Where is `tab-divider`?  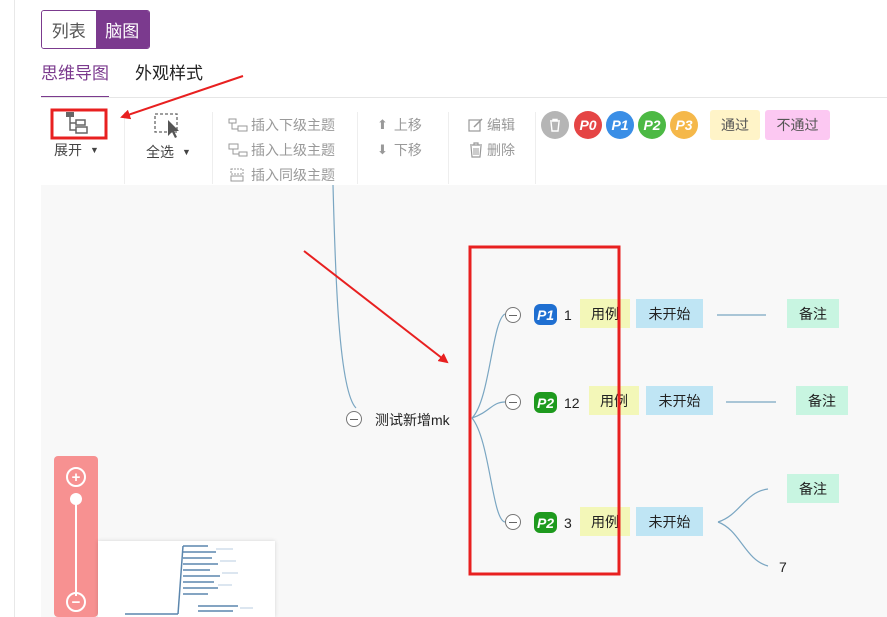 tab-divider is located at coordinates (464, 97).